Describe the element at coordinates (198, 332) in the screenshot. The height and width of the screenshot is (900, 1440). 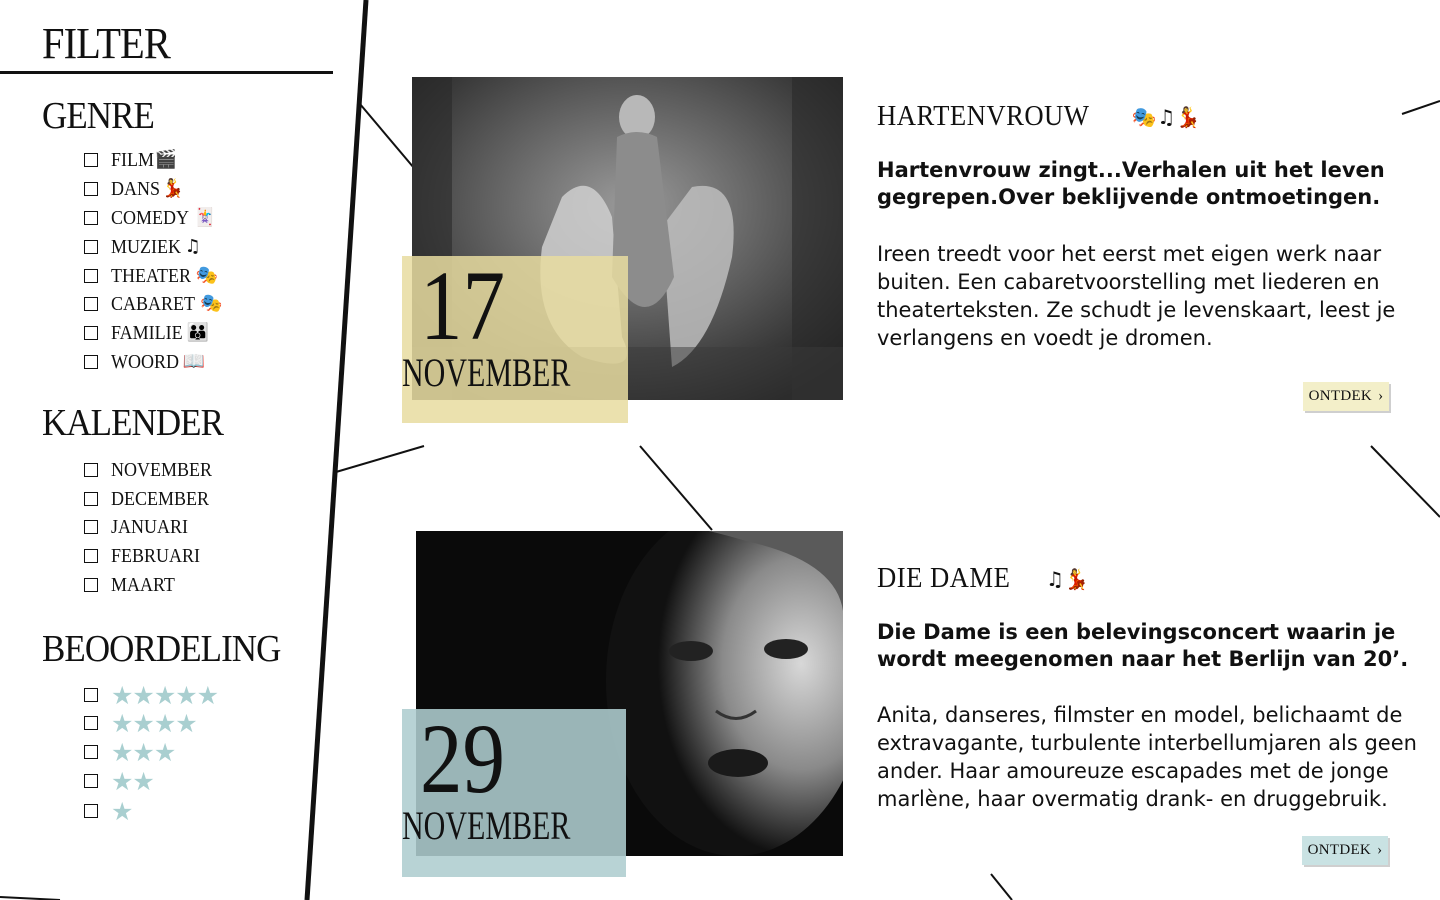
I see `family-icon: 👪` at that location.